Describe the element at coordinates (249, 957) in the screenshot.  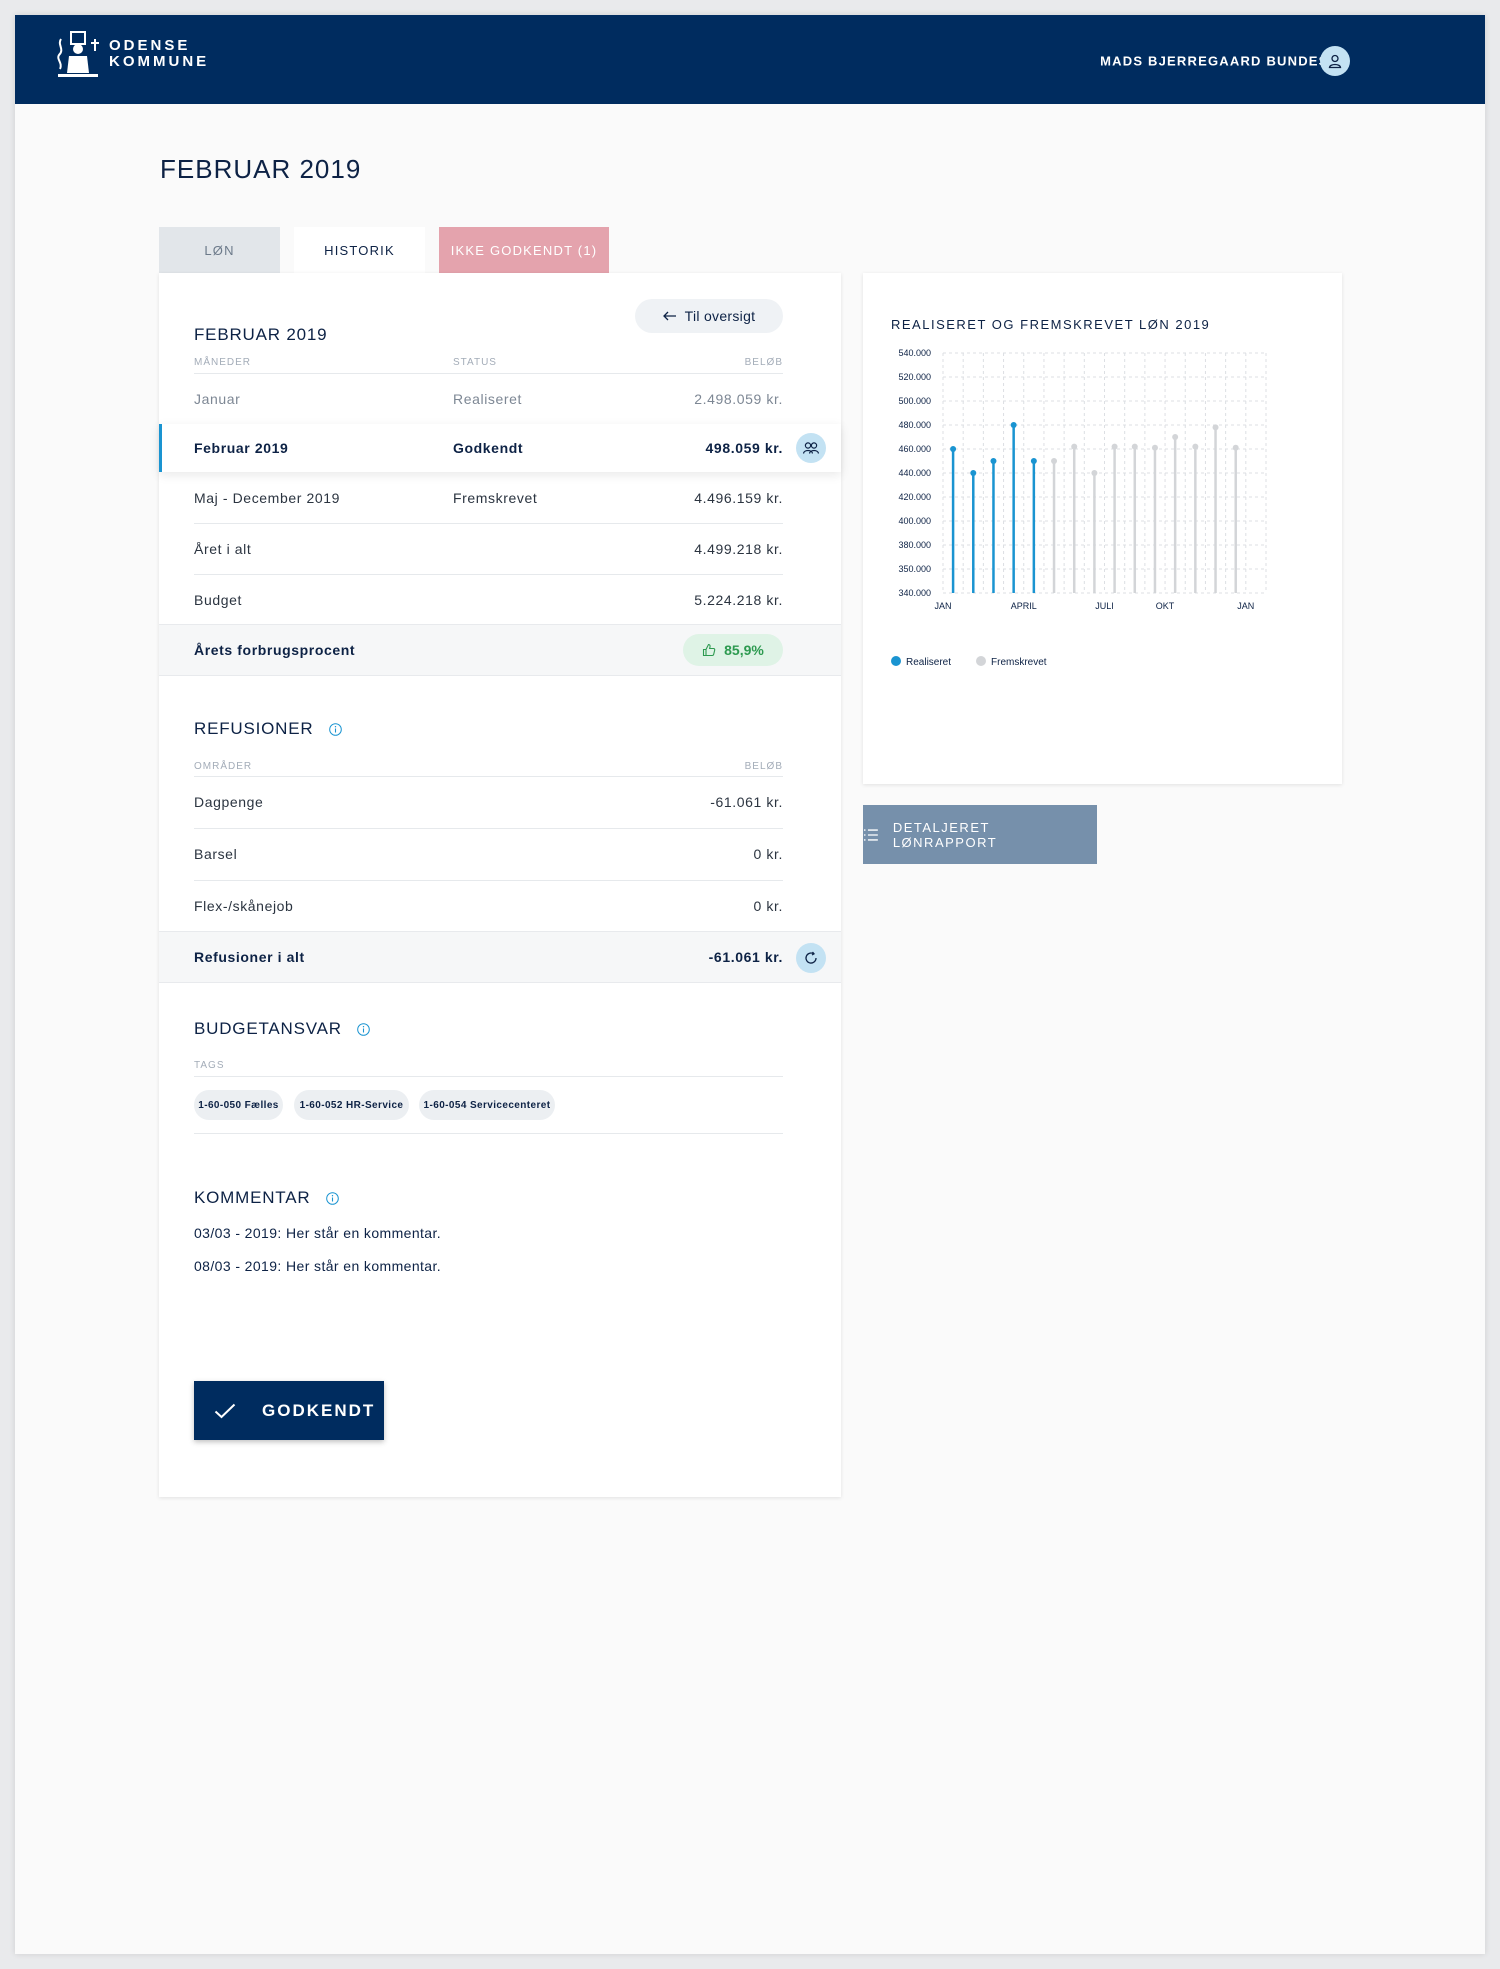
I see `refusioner-total-label: Refusioner i alt` at that location.